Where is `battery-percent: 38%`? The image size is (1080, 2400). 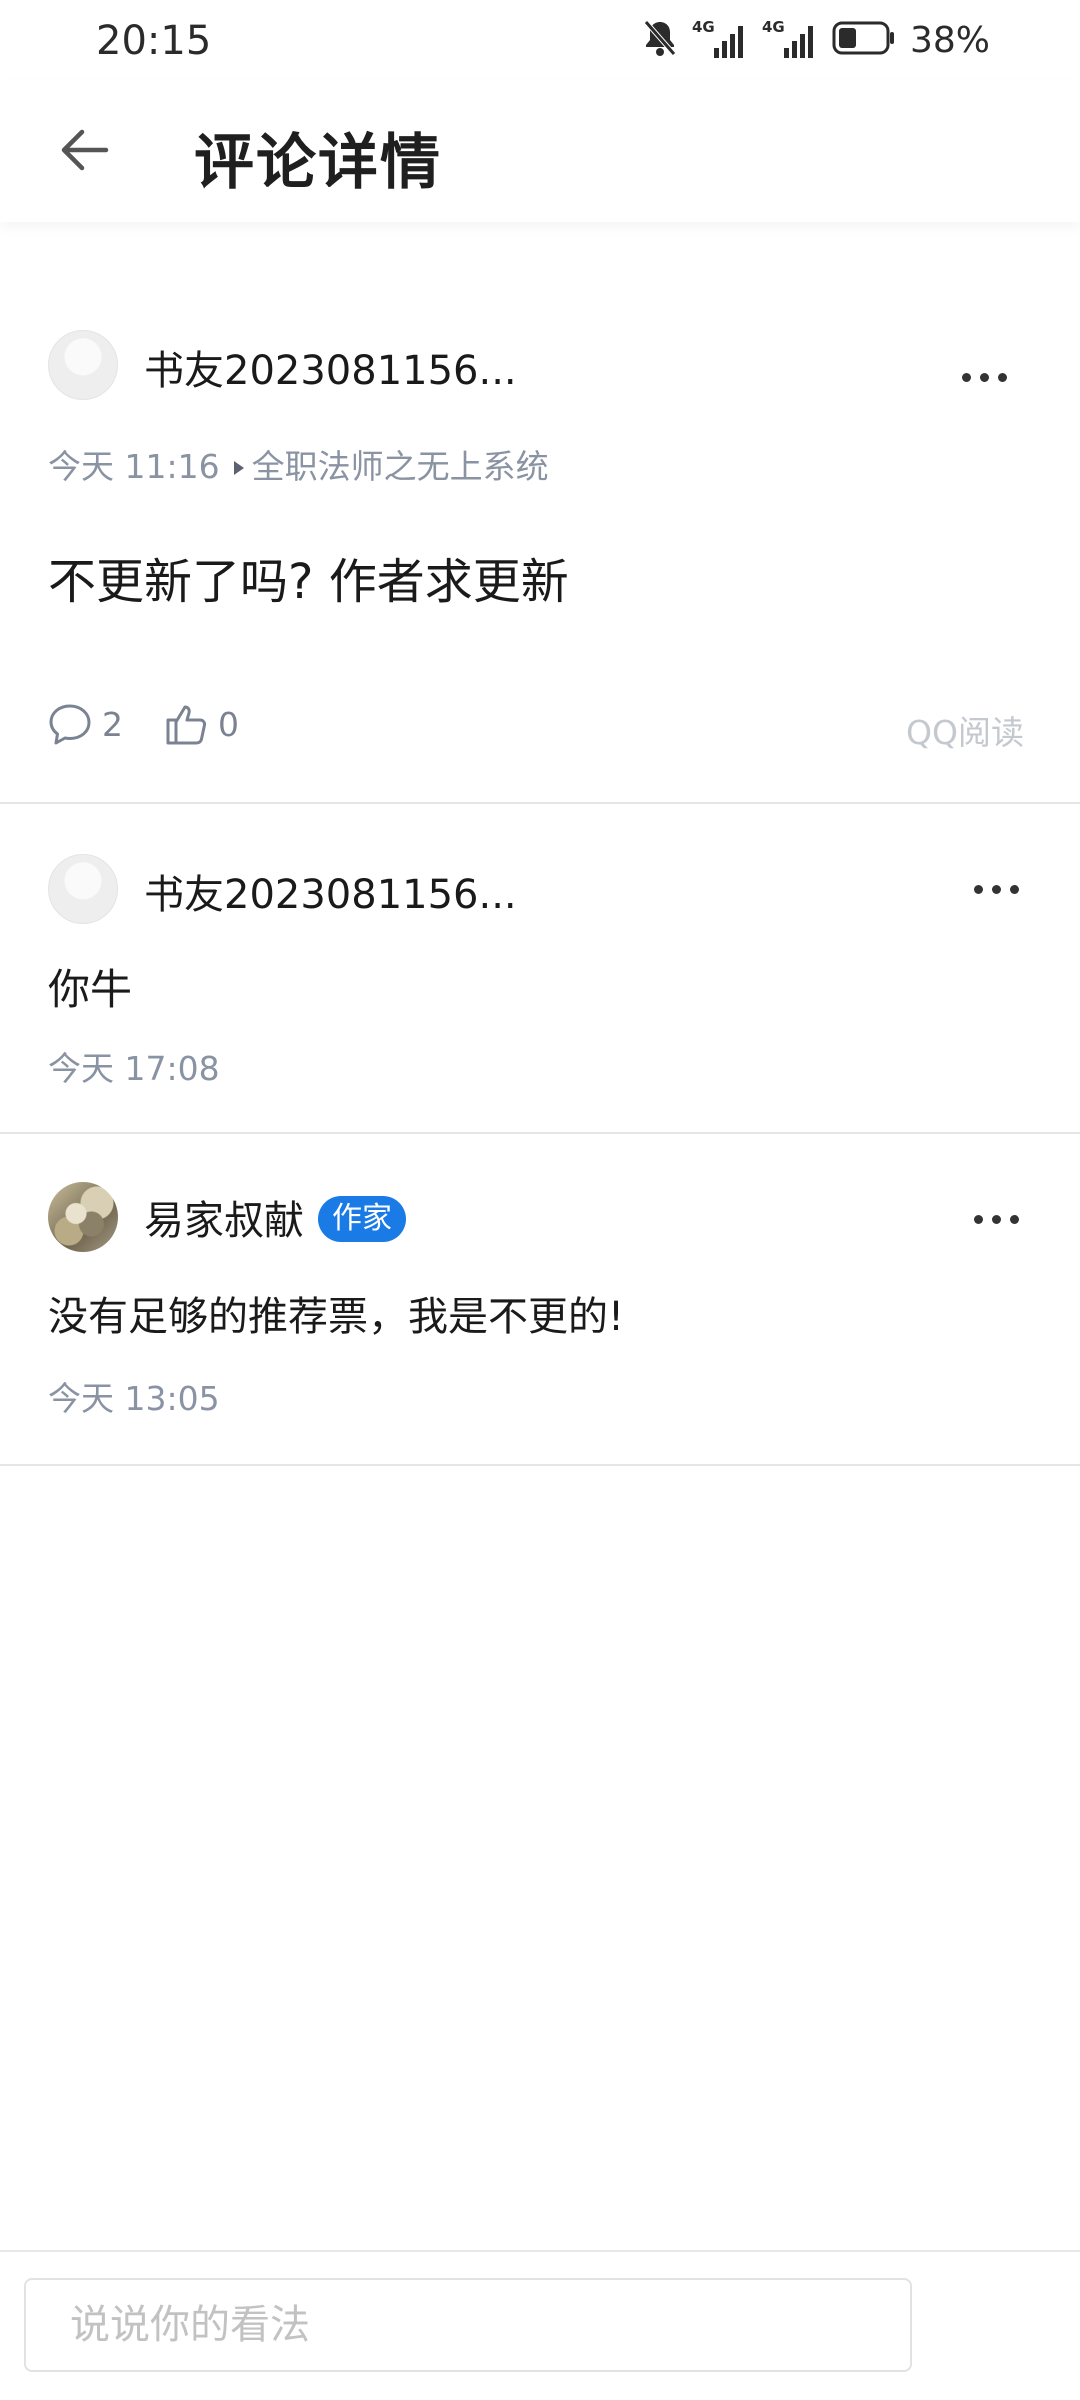 battery-percent: 38% is located at coordinates (949, 40).